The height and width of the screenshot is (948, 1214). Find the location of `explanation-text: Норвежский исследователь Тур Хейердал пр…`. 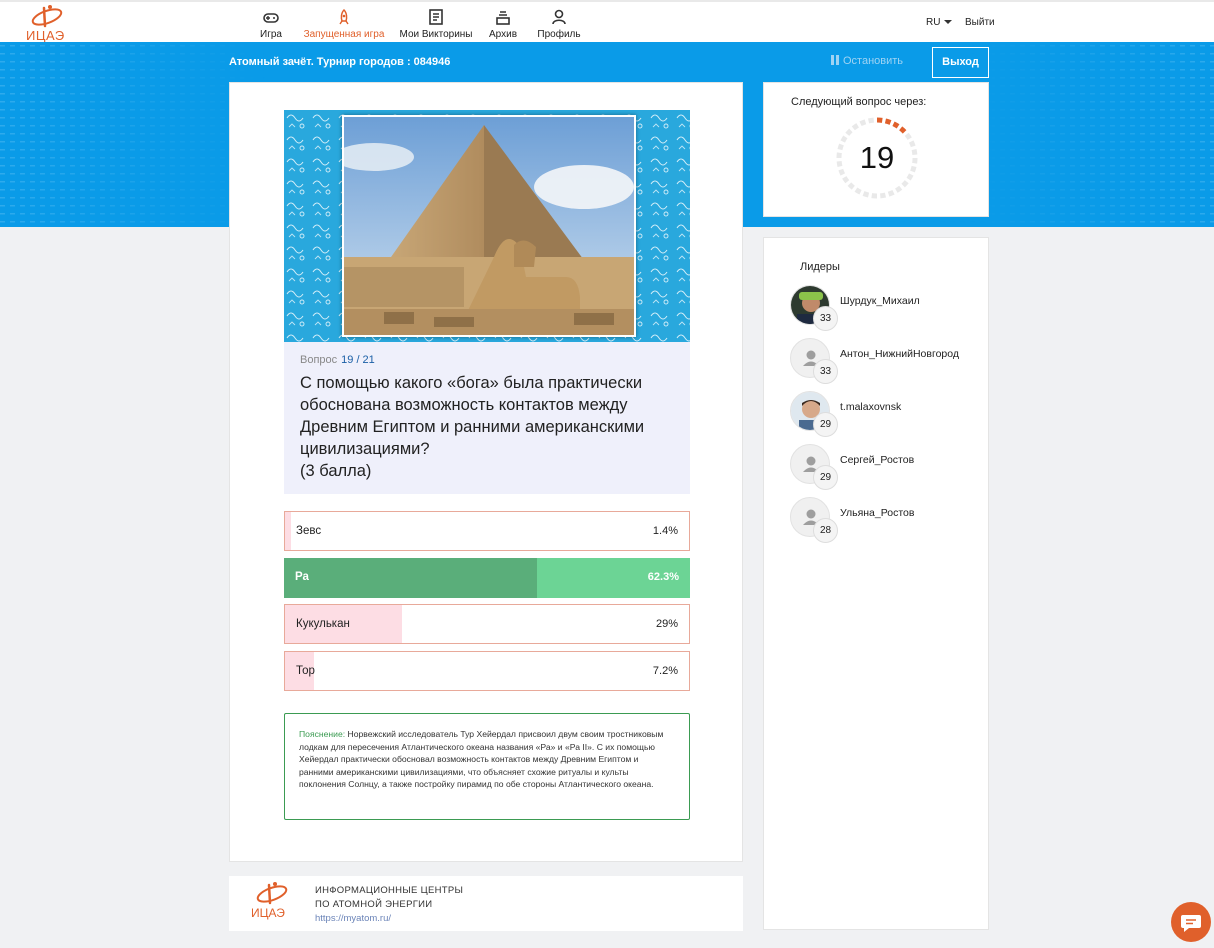

explanation-text: Норвежский исследователь Тур Хейердал пр… is located at coordinates (481, 759).